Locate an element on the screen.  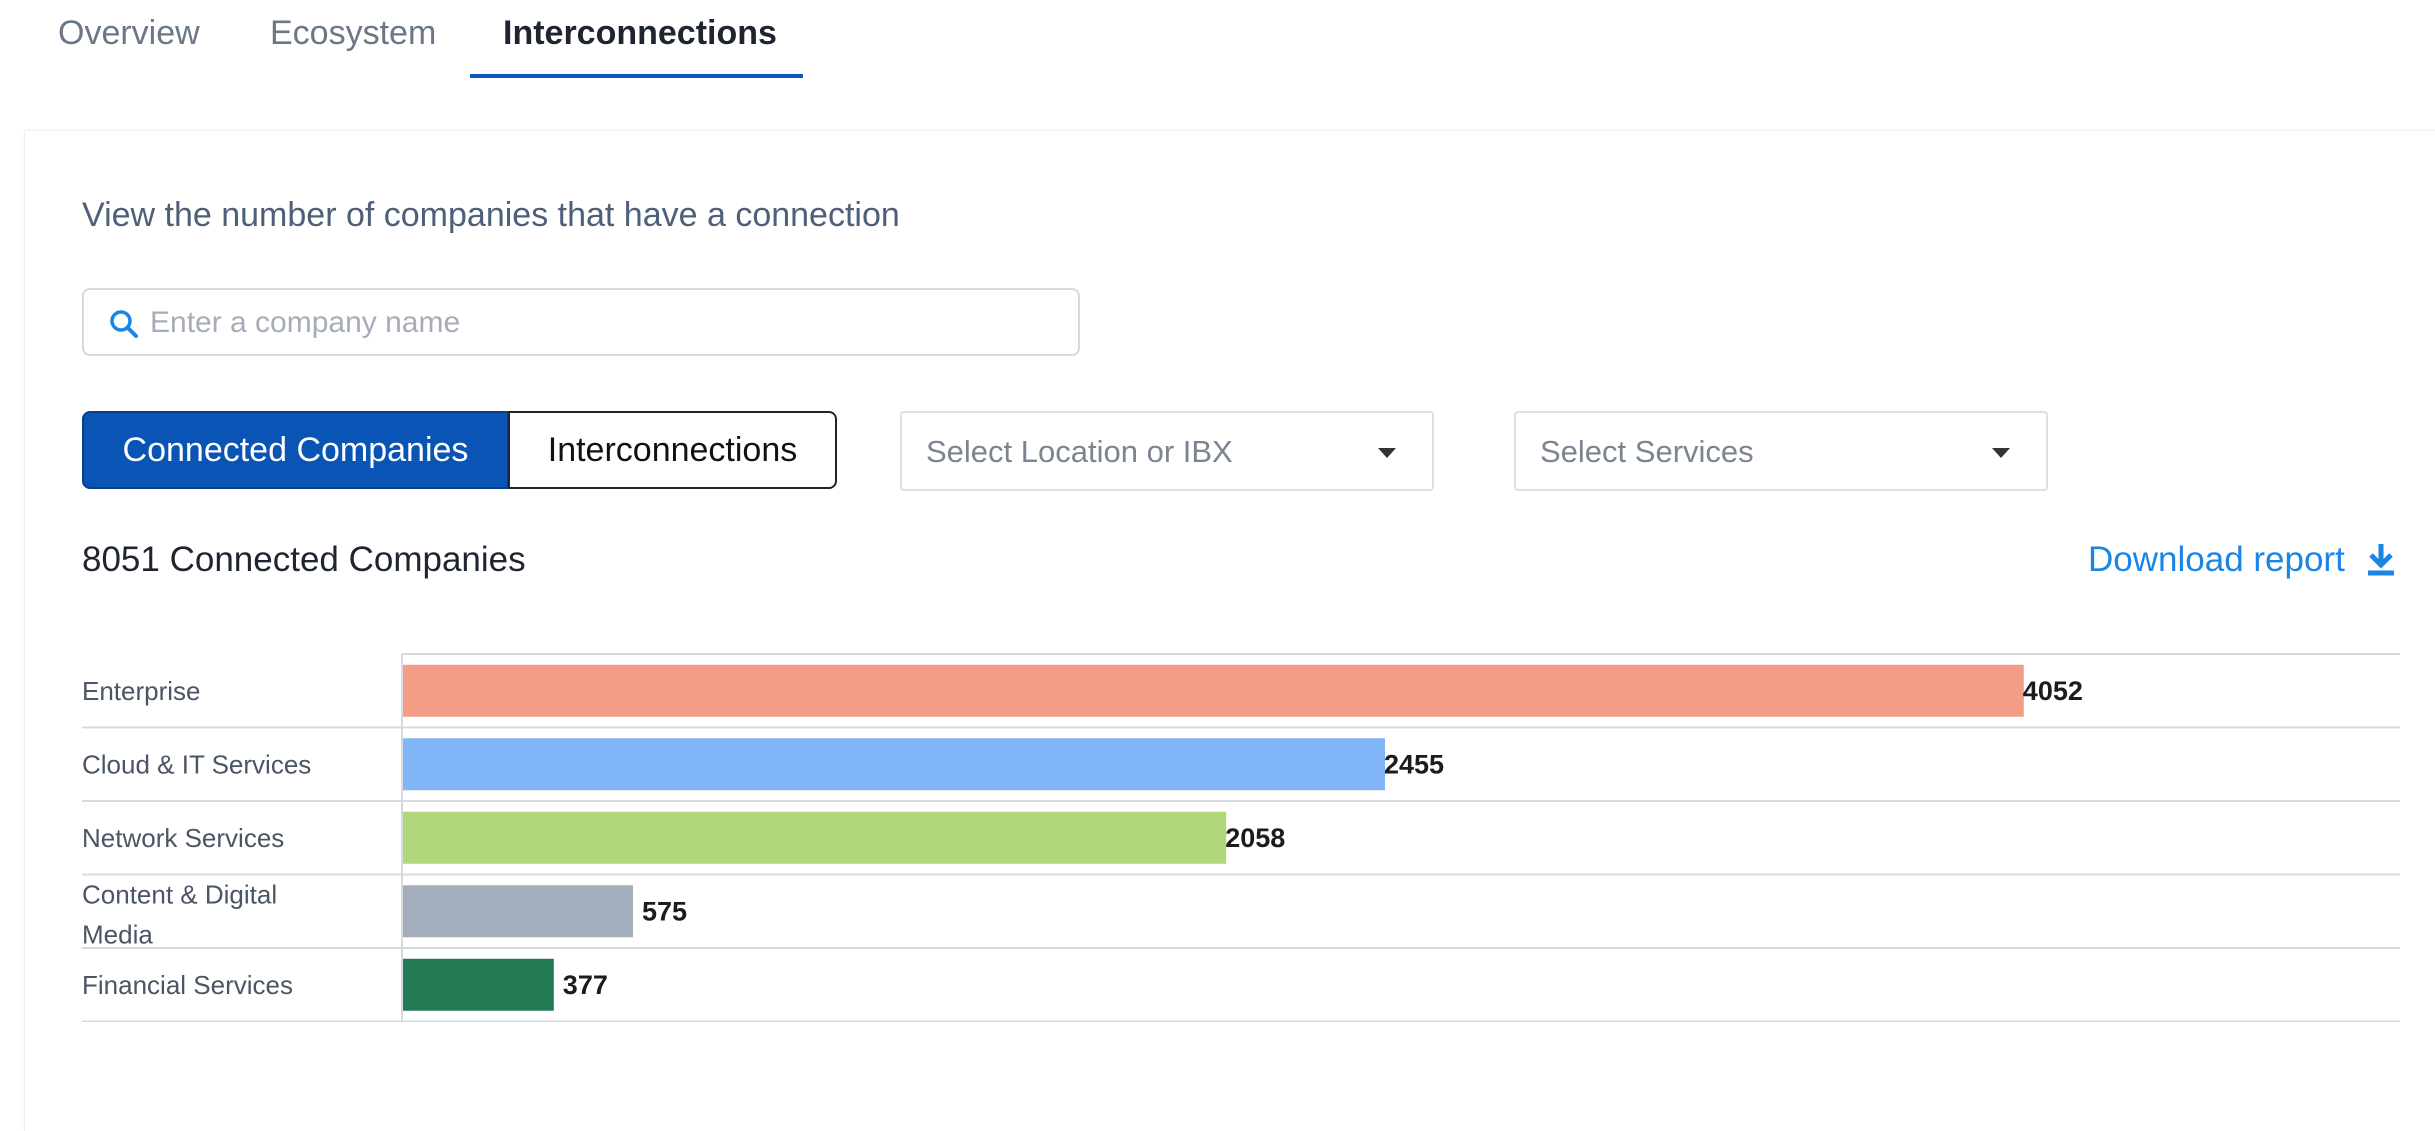
location-select: Select Location or IBX is located at coordinates (1167, 451).